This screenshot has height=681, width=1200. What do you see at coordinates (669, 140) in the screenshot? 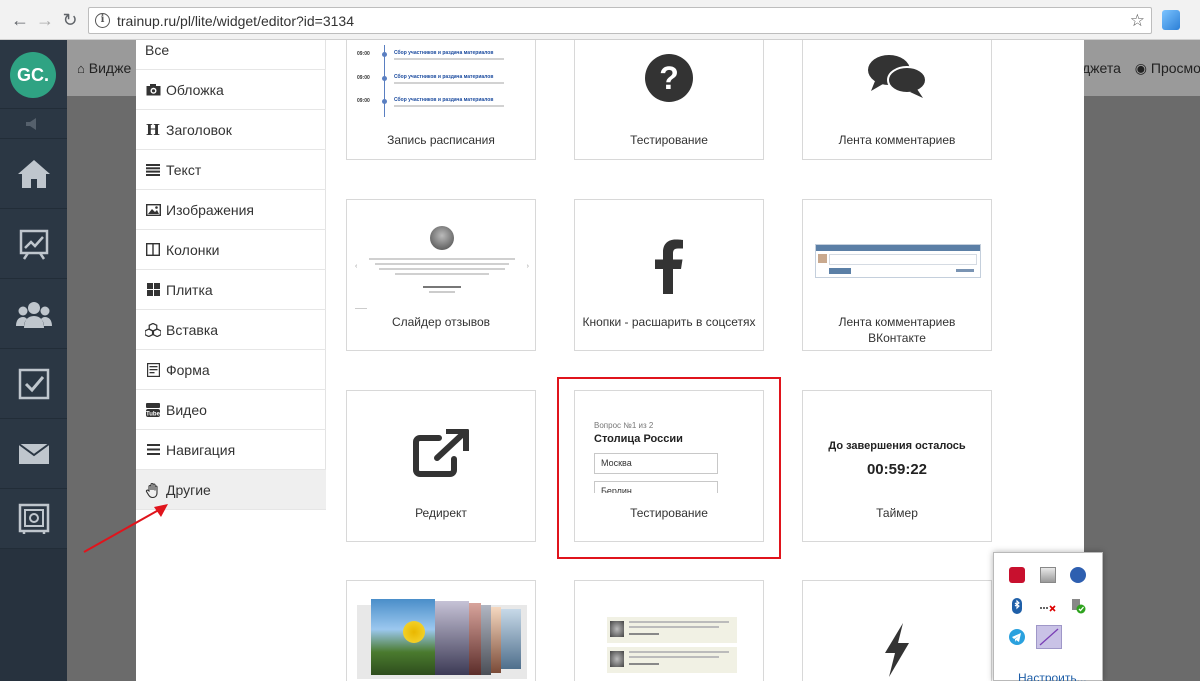
I see `tile-label: Тестирование` at bounding box center [669, 140].